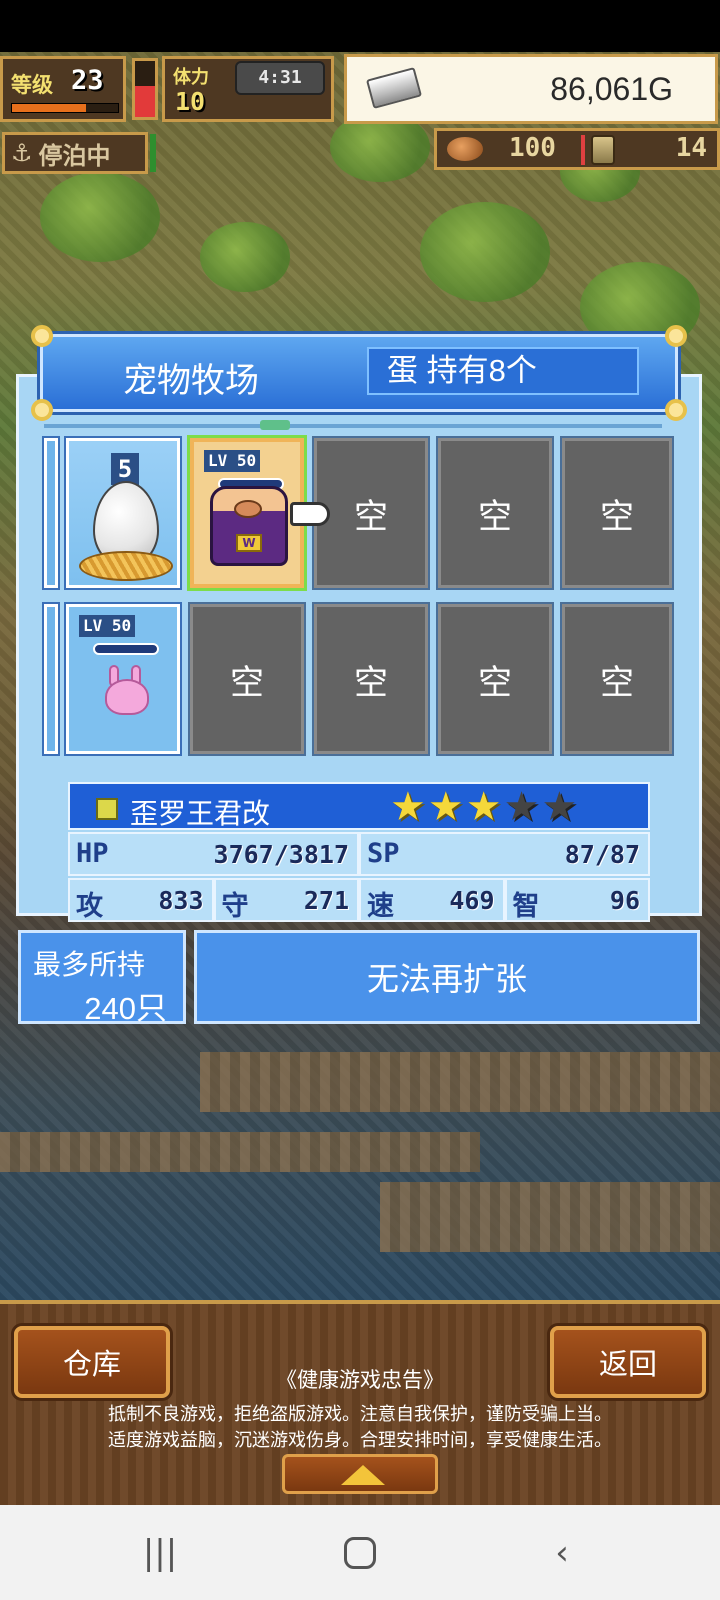 Image resolution: width=720 pixels, height=1600 pixels. I want to click on ranch-title: 宠物牧场, so click(191, 381).